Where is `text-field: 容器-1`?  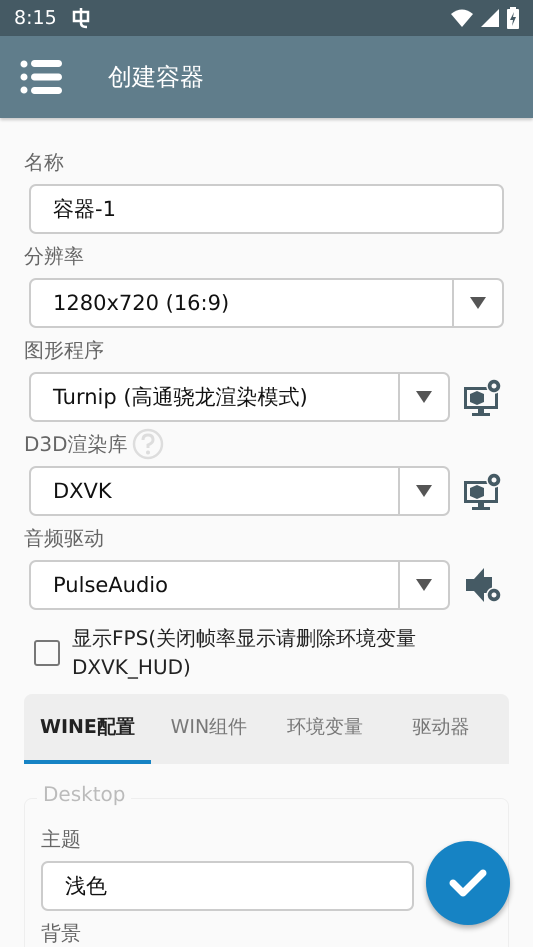
text-field: 容器-1 is located at coordinates (266, 209).